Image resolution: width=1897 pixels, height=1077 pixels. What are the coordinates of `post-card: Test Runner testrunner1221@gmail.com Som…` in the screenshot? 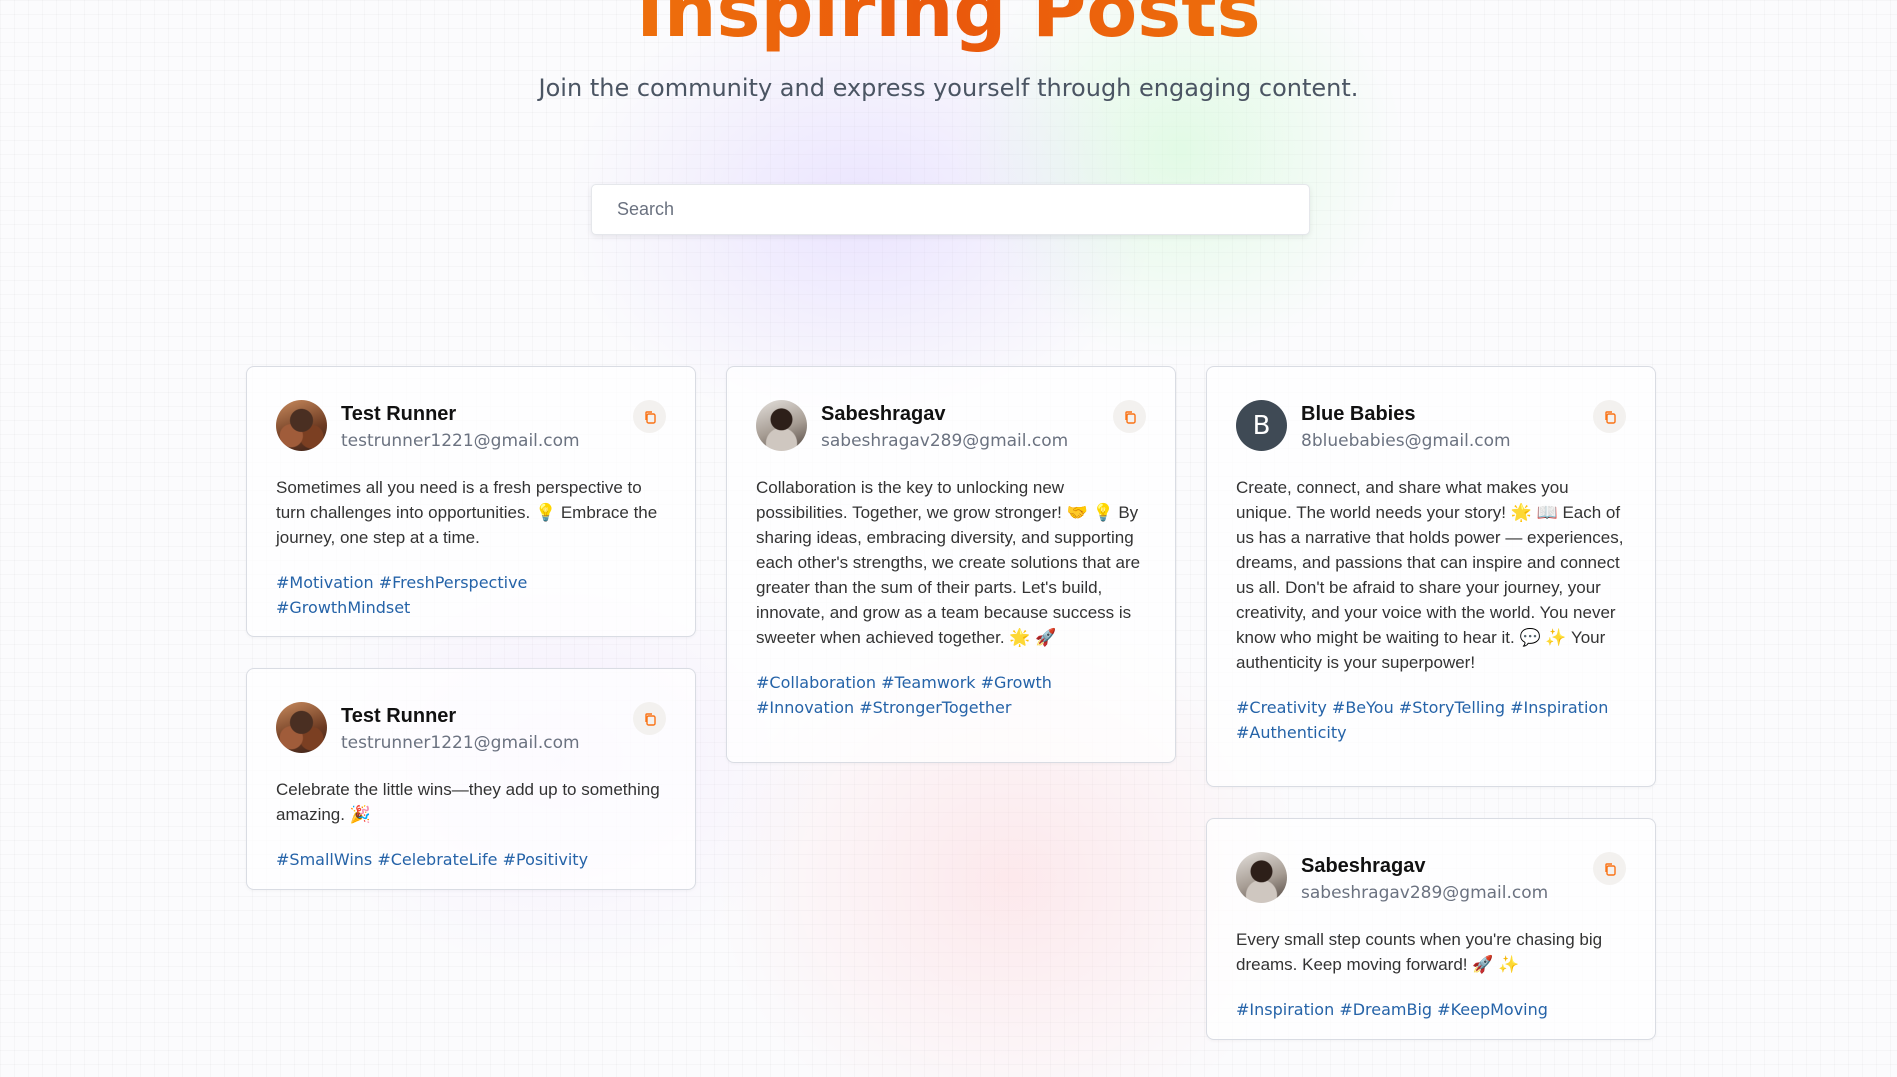 It's located at (471, 501).